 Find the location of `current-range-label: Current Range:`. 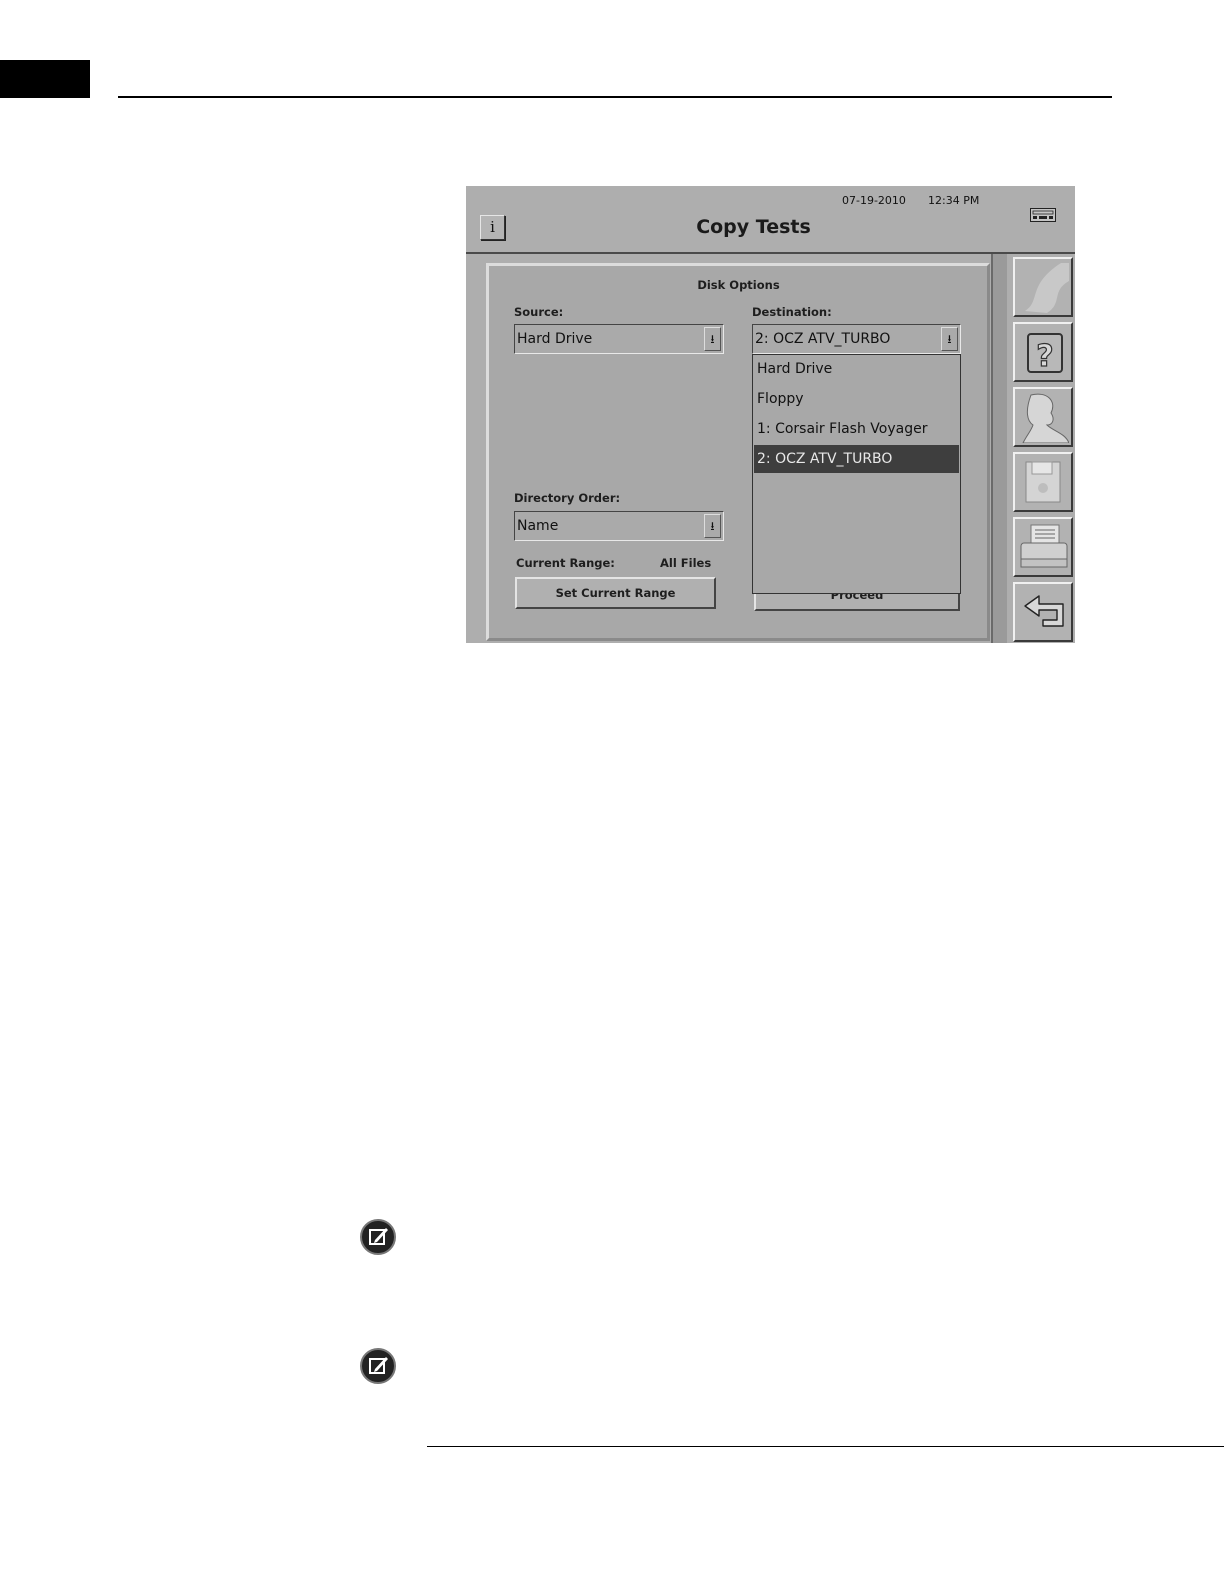

current-range-label: Current Range: is located at coordinates (565, 563).